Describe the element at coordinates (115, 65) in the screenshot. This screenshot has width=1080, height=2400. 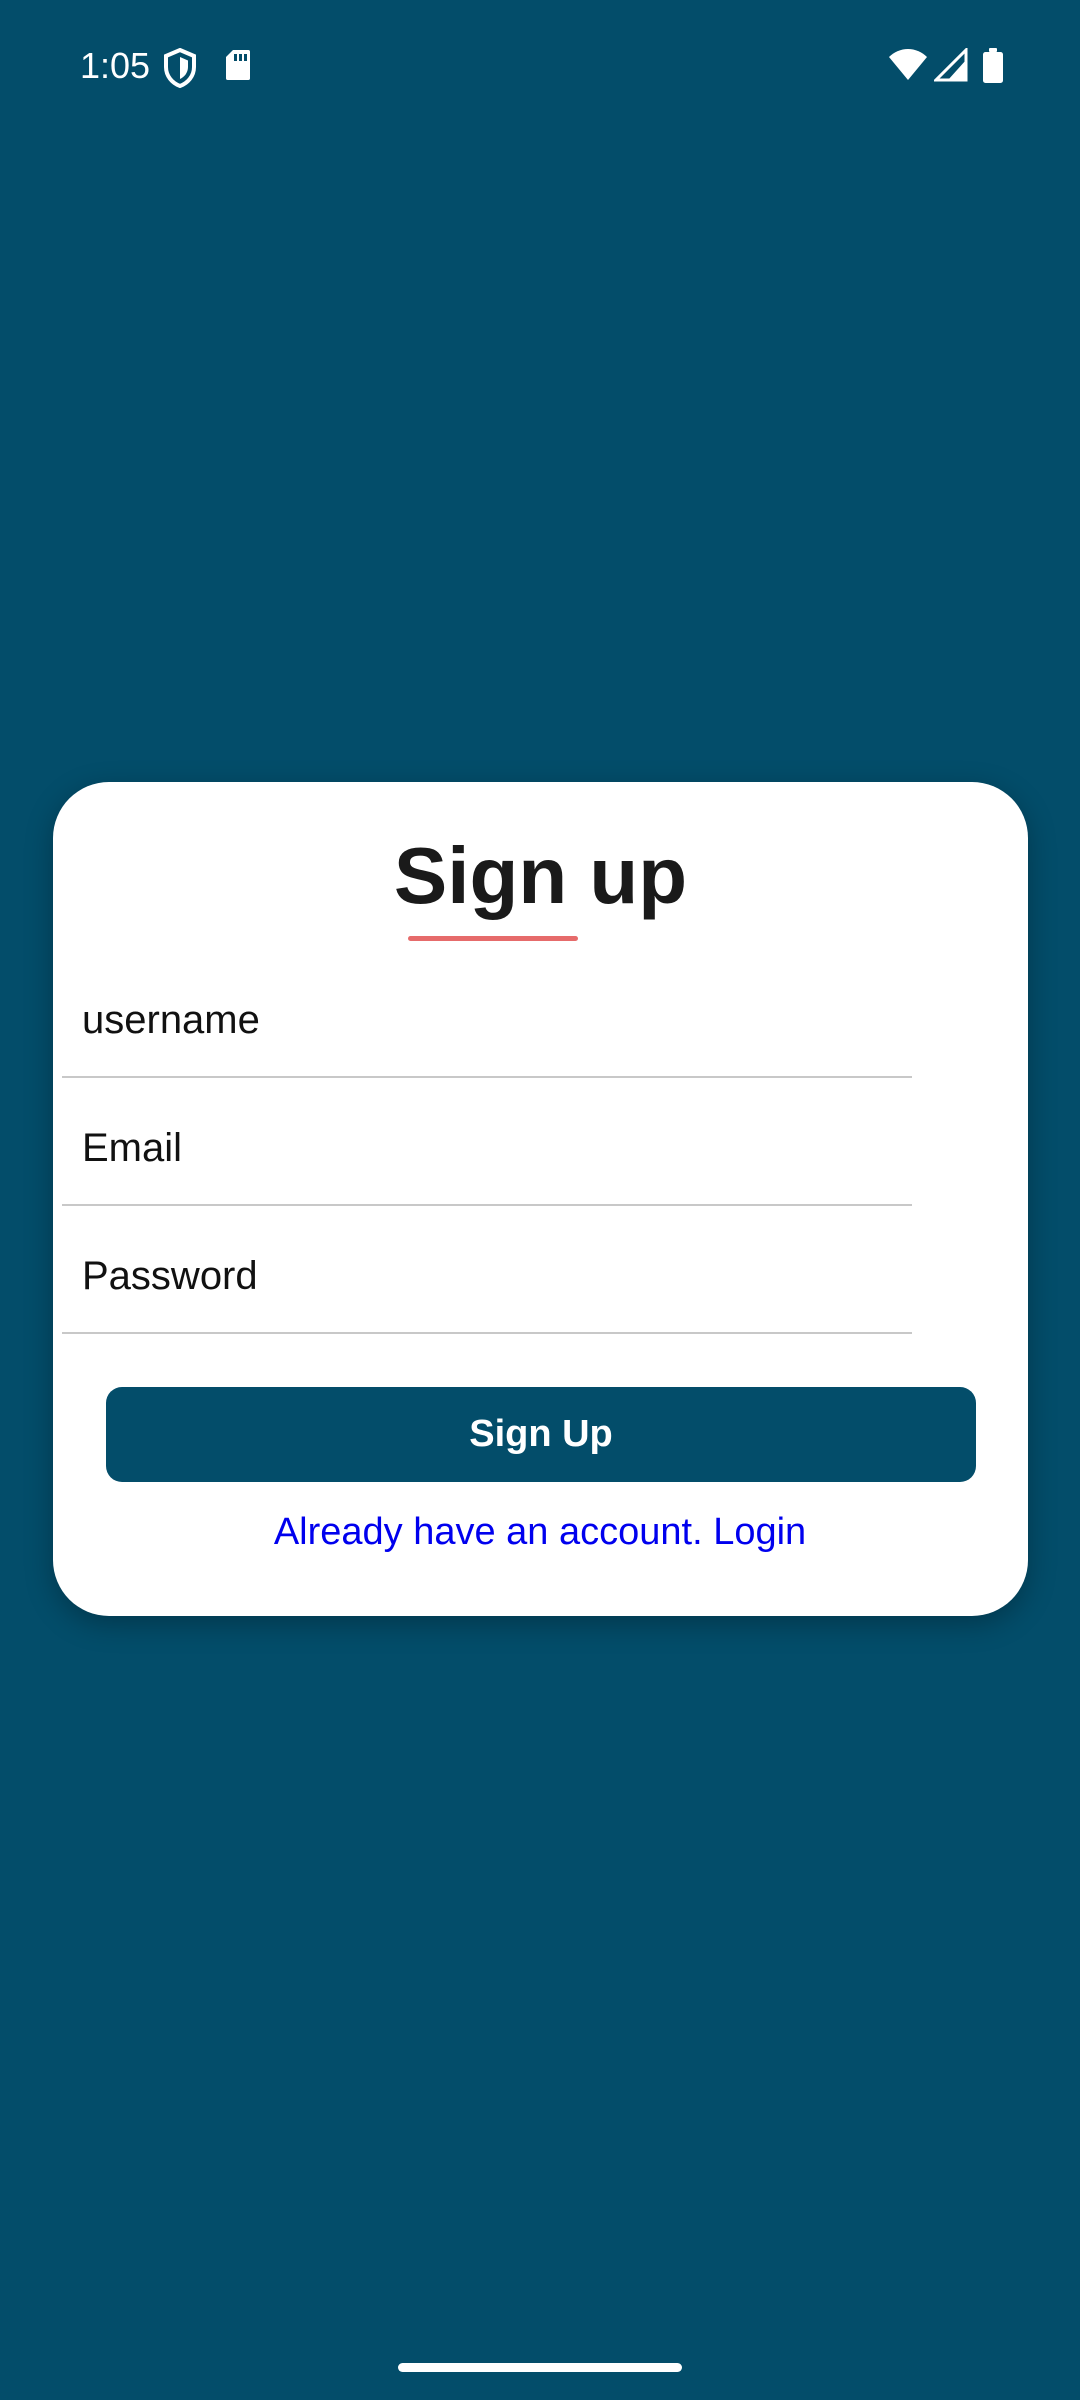
I see `status-time: 1:05` at that location.